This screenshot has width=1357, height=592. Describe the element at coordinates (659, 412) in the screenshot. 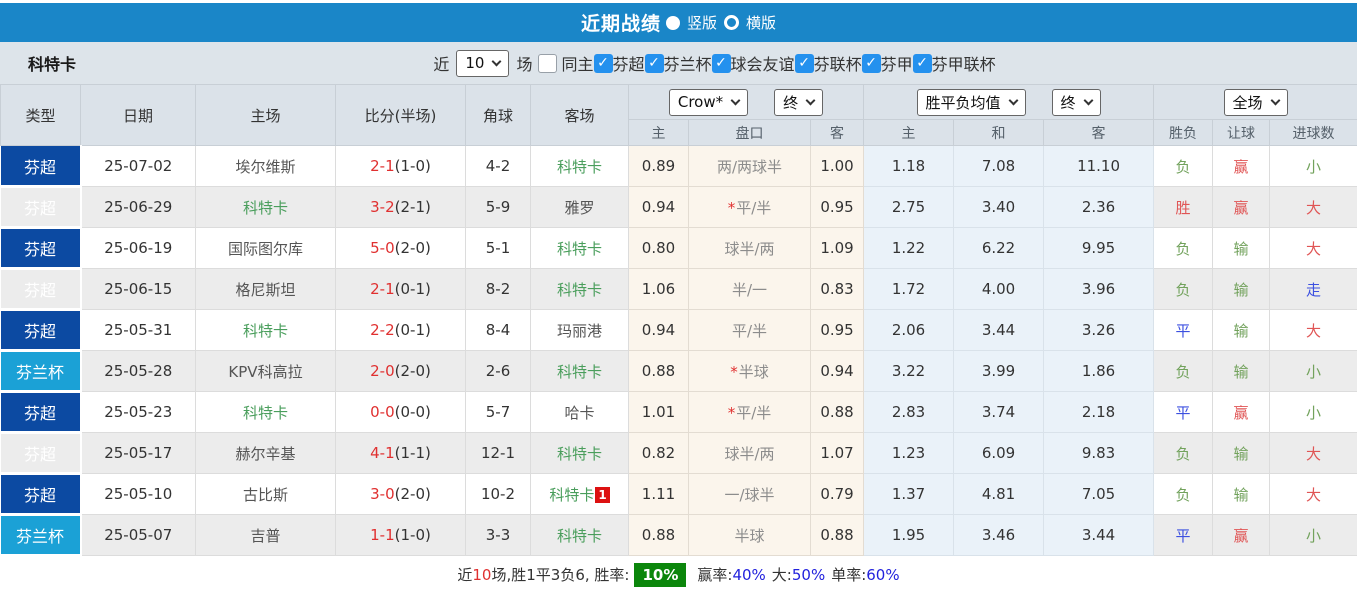

I see `ah-home-odds: 1.01` at that location.